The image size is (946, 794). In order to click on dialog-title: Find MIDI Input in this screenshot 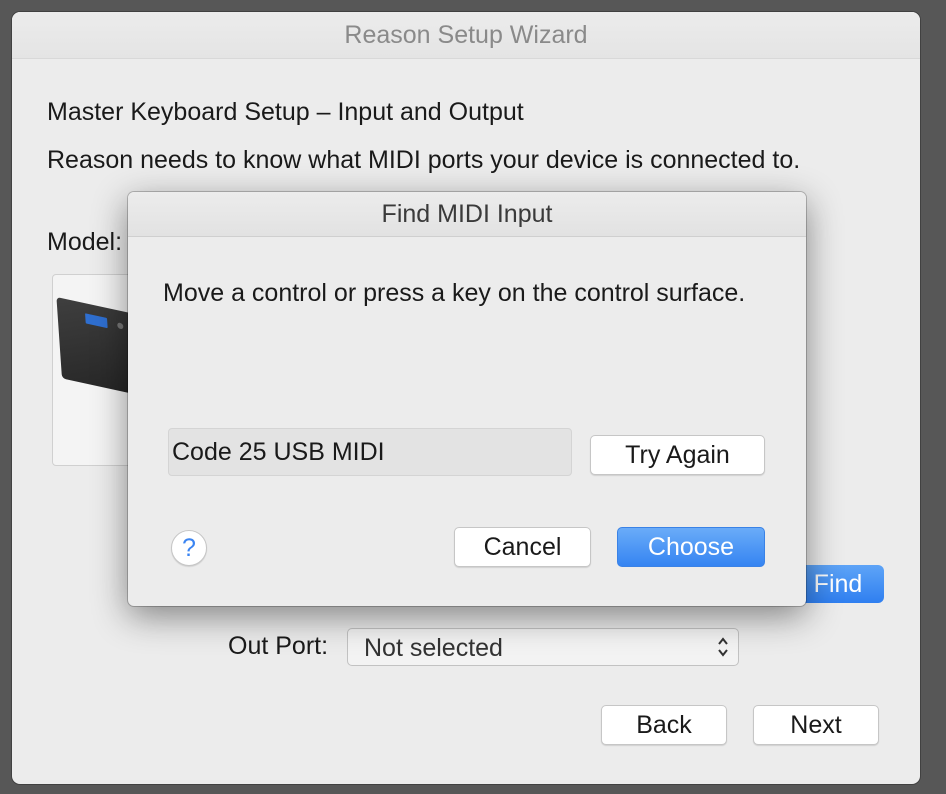, I will do `click(467, 214)`.